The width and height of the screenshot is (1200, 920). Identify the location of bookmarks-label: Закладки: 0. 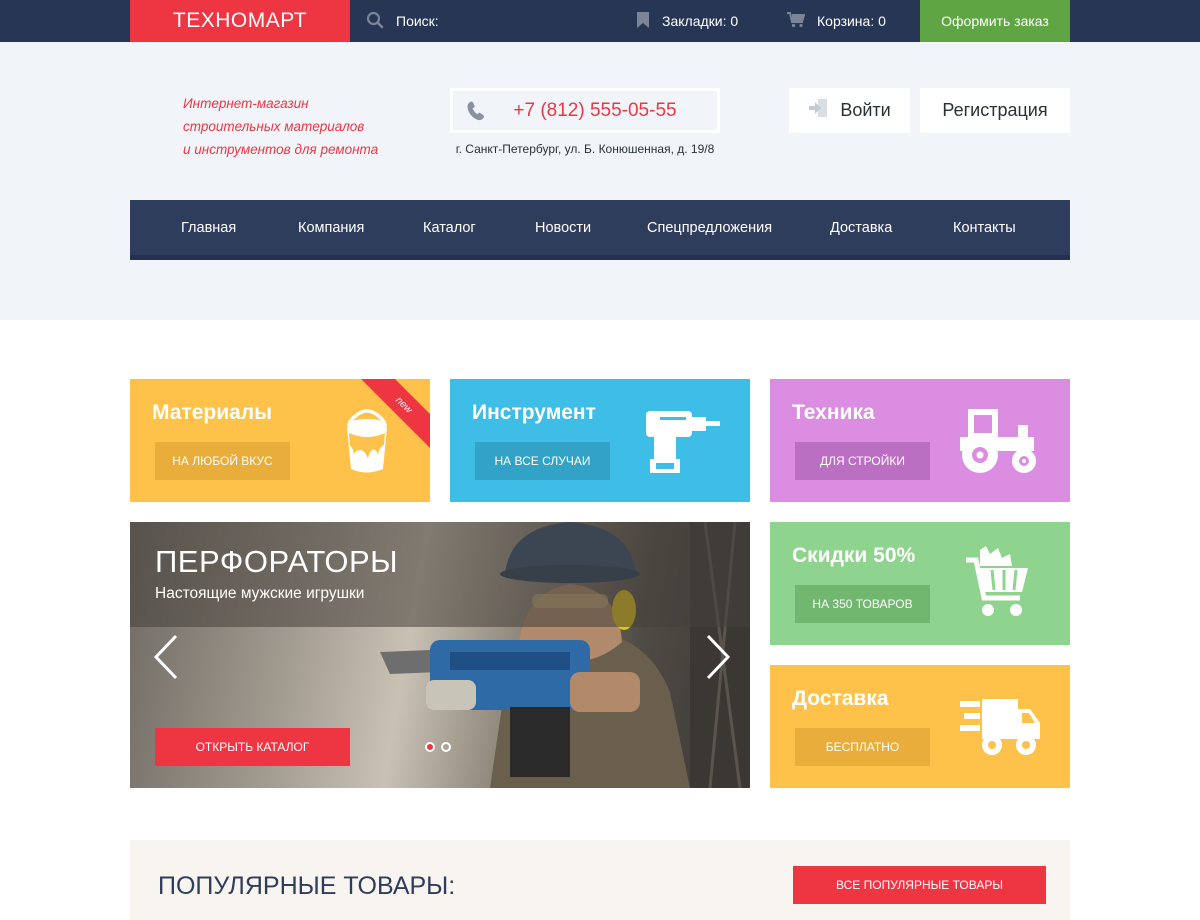
(700, 21).